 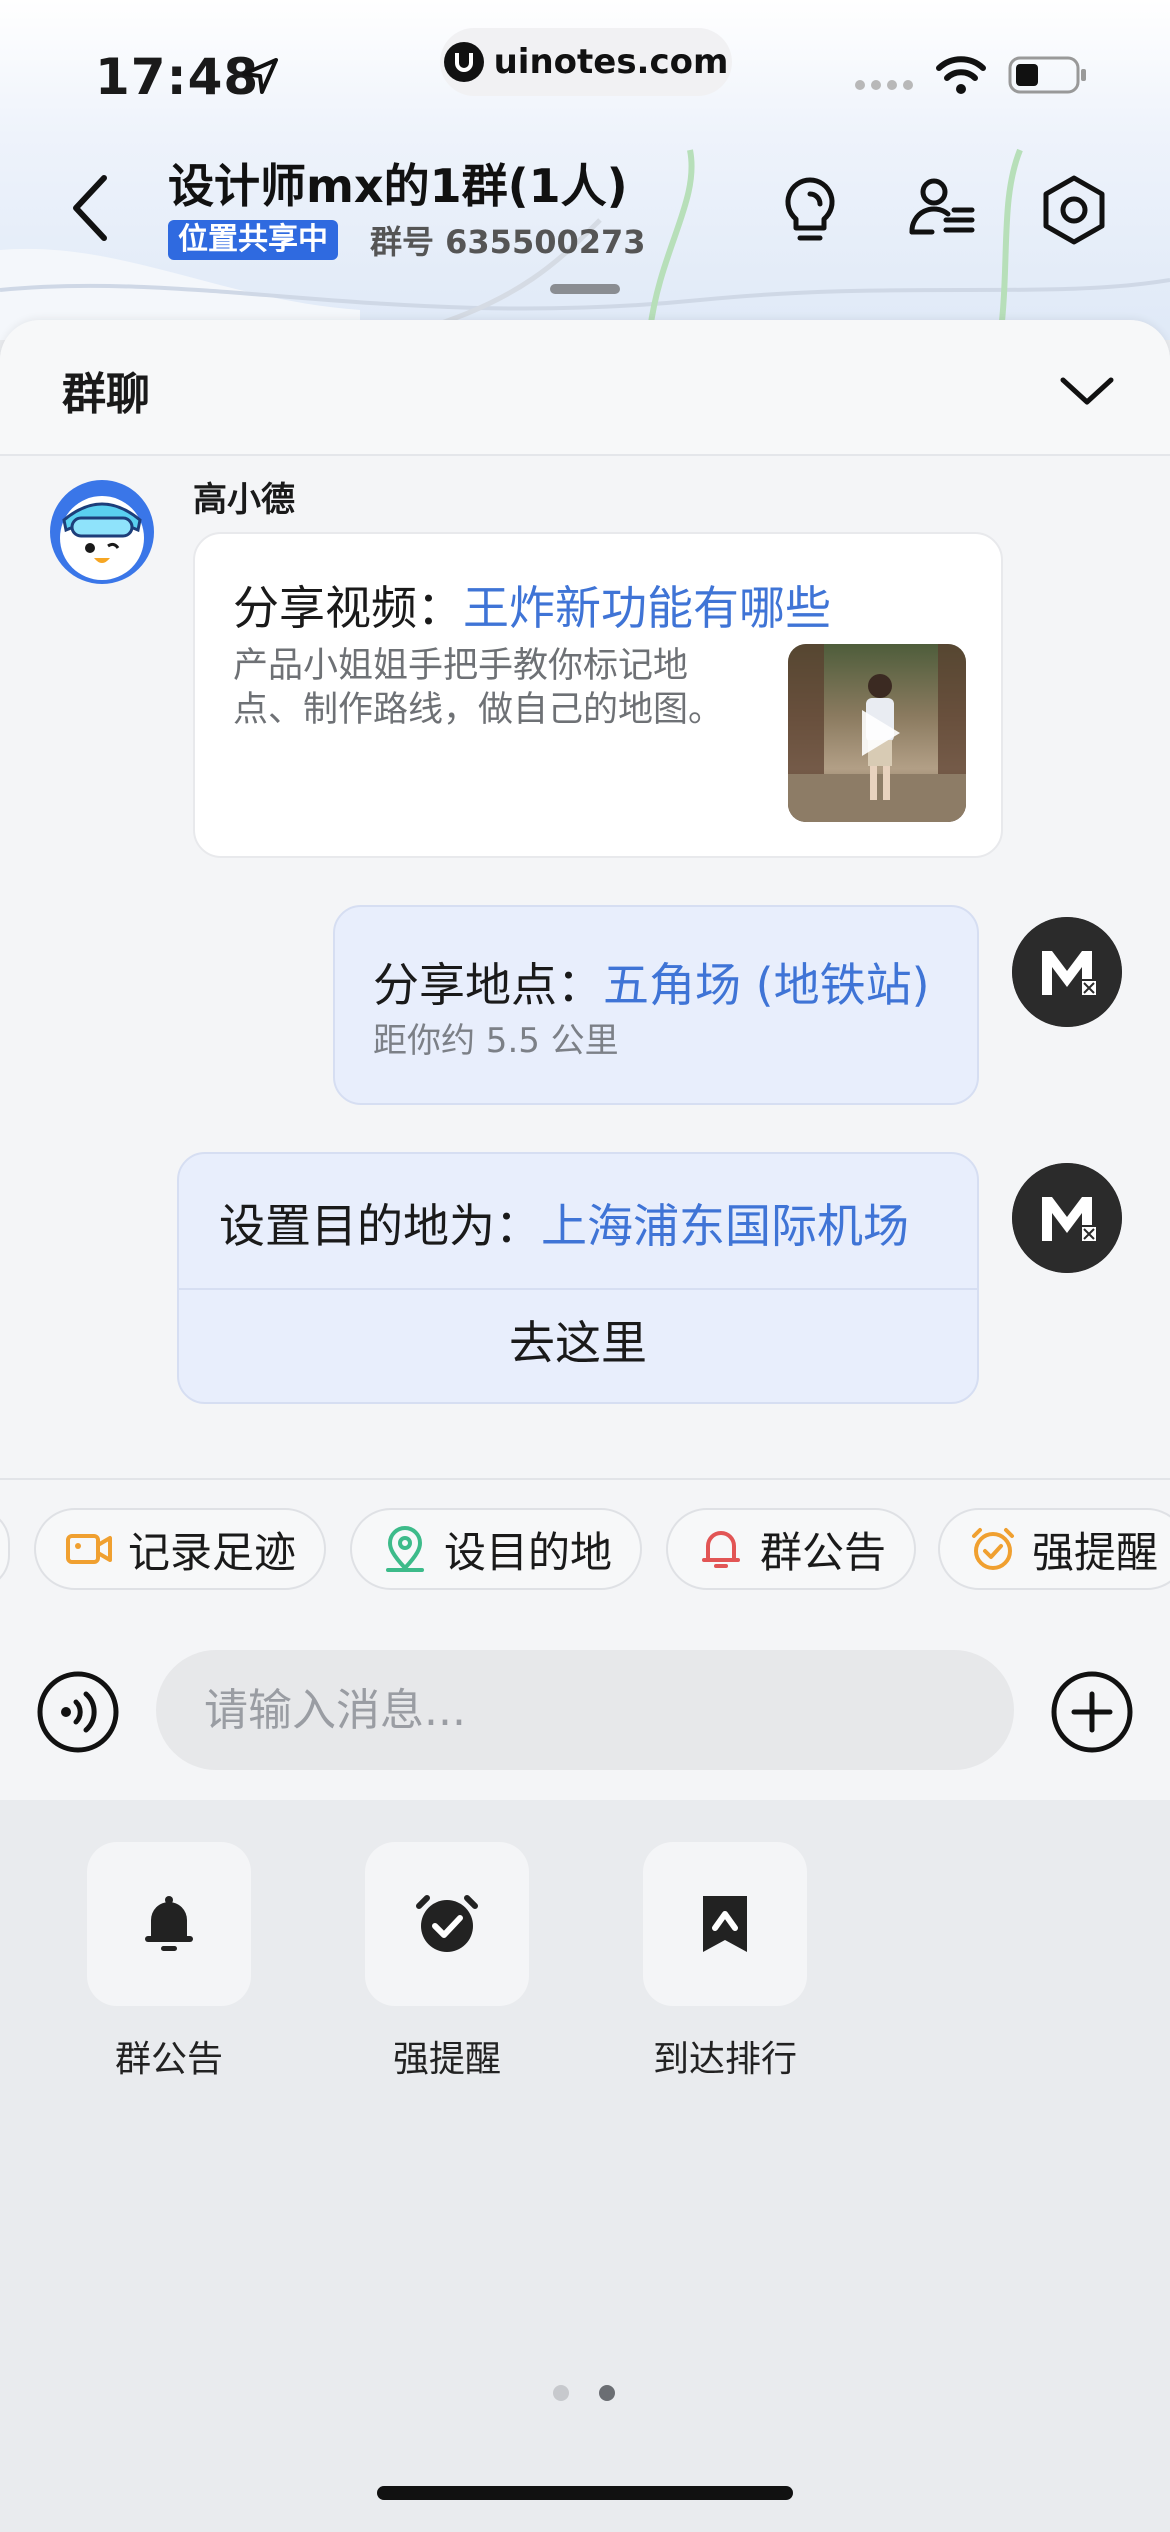 What do you see at coordinates (724, 2059) in the screenshot?
I see `tool-label: 到达排行` at bounding box center [724, 2059].